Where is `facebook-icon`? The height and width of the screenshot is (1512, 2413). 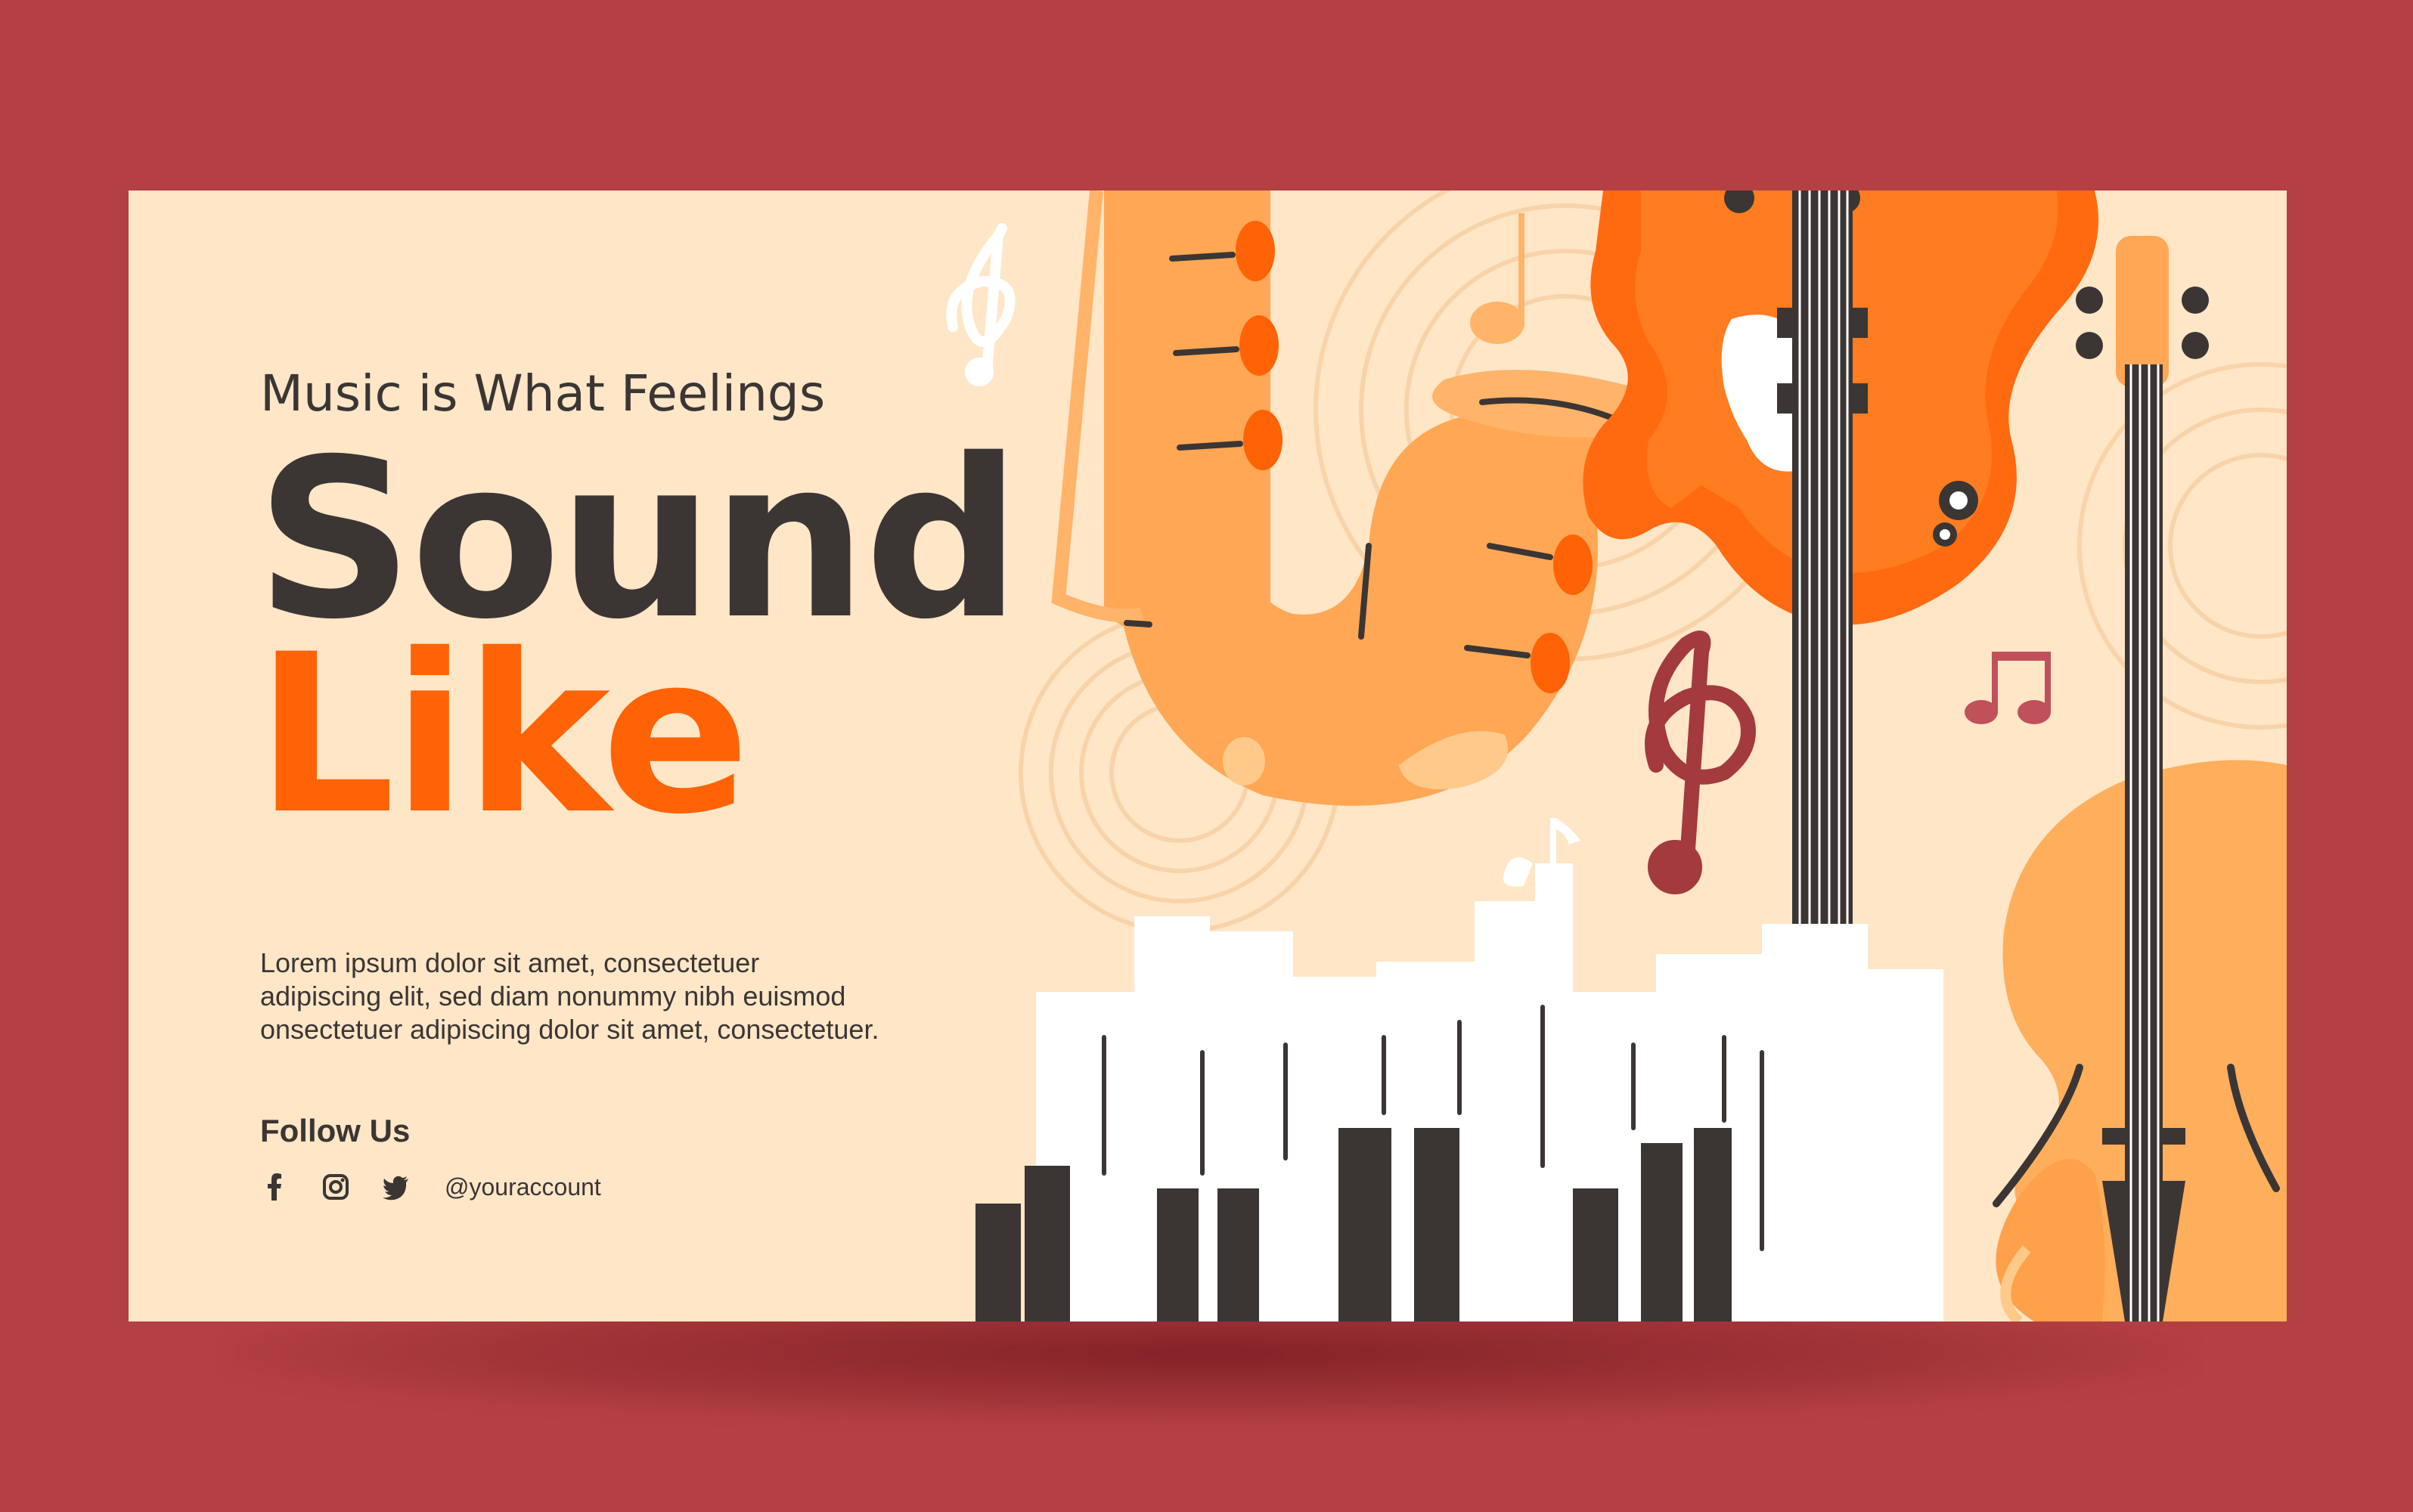
facebook-icon is located at coordinates (275, 1187).